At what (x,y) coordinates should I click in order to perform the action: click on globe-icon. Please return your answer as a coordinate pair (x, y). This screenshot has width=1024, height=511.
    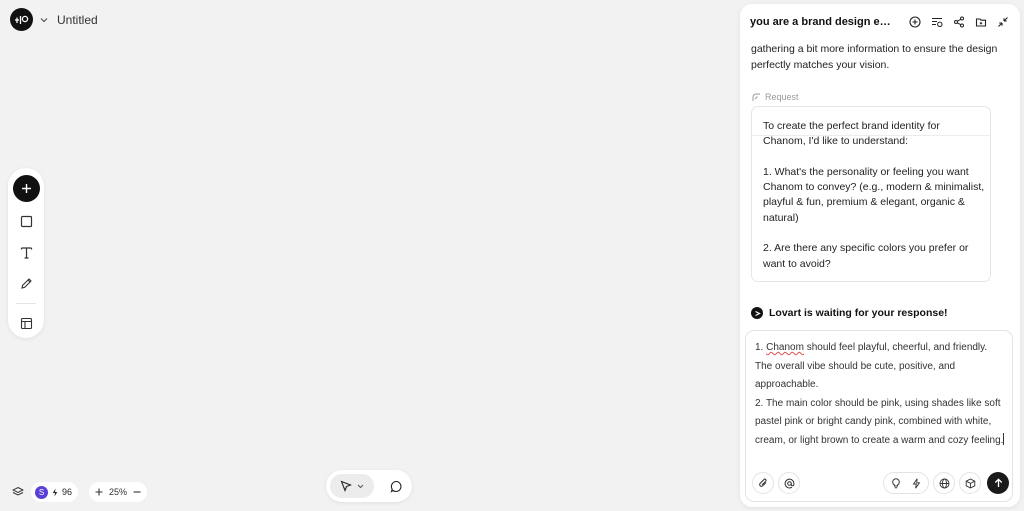
    Looking at the image, I should click on (944, 483).